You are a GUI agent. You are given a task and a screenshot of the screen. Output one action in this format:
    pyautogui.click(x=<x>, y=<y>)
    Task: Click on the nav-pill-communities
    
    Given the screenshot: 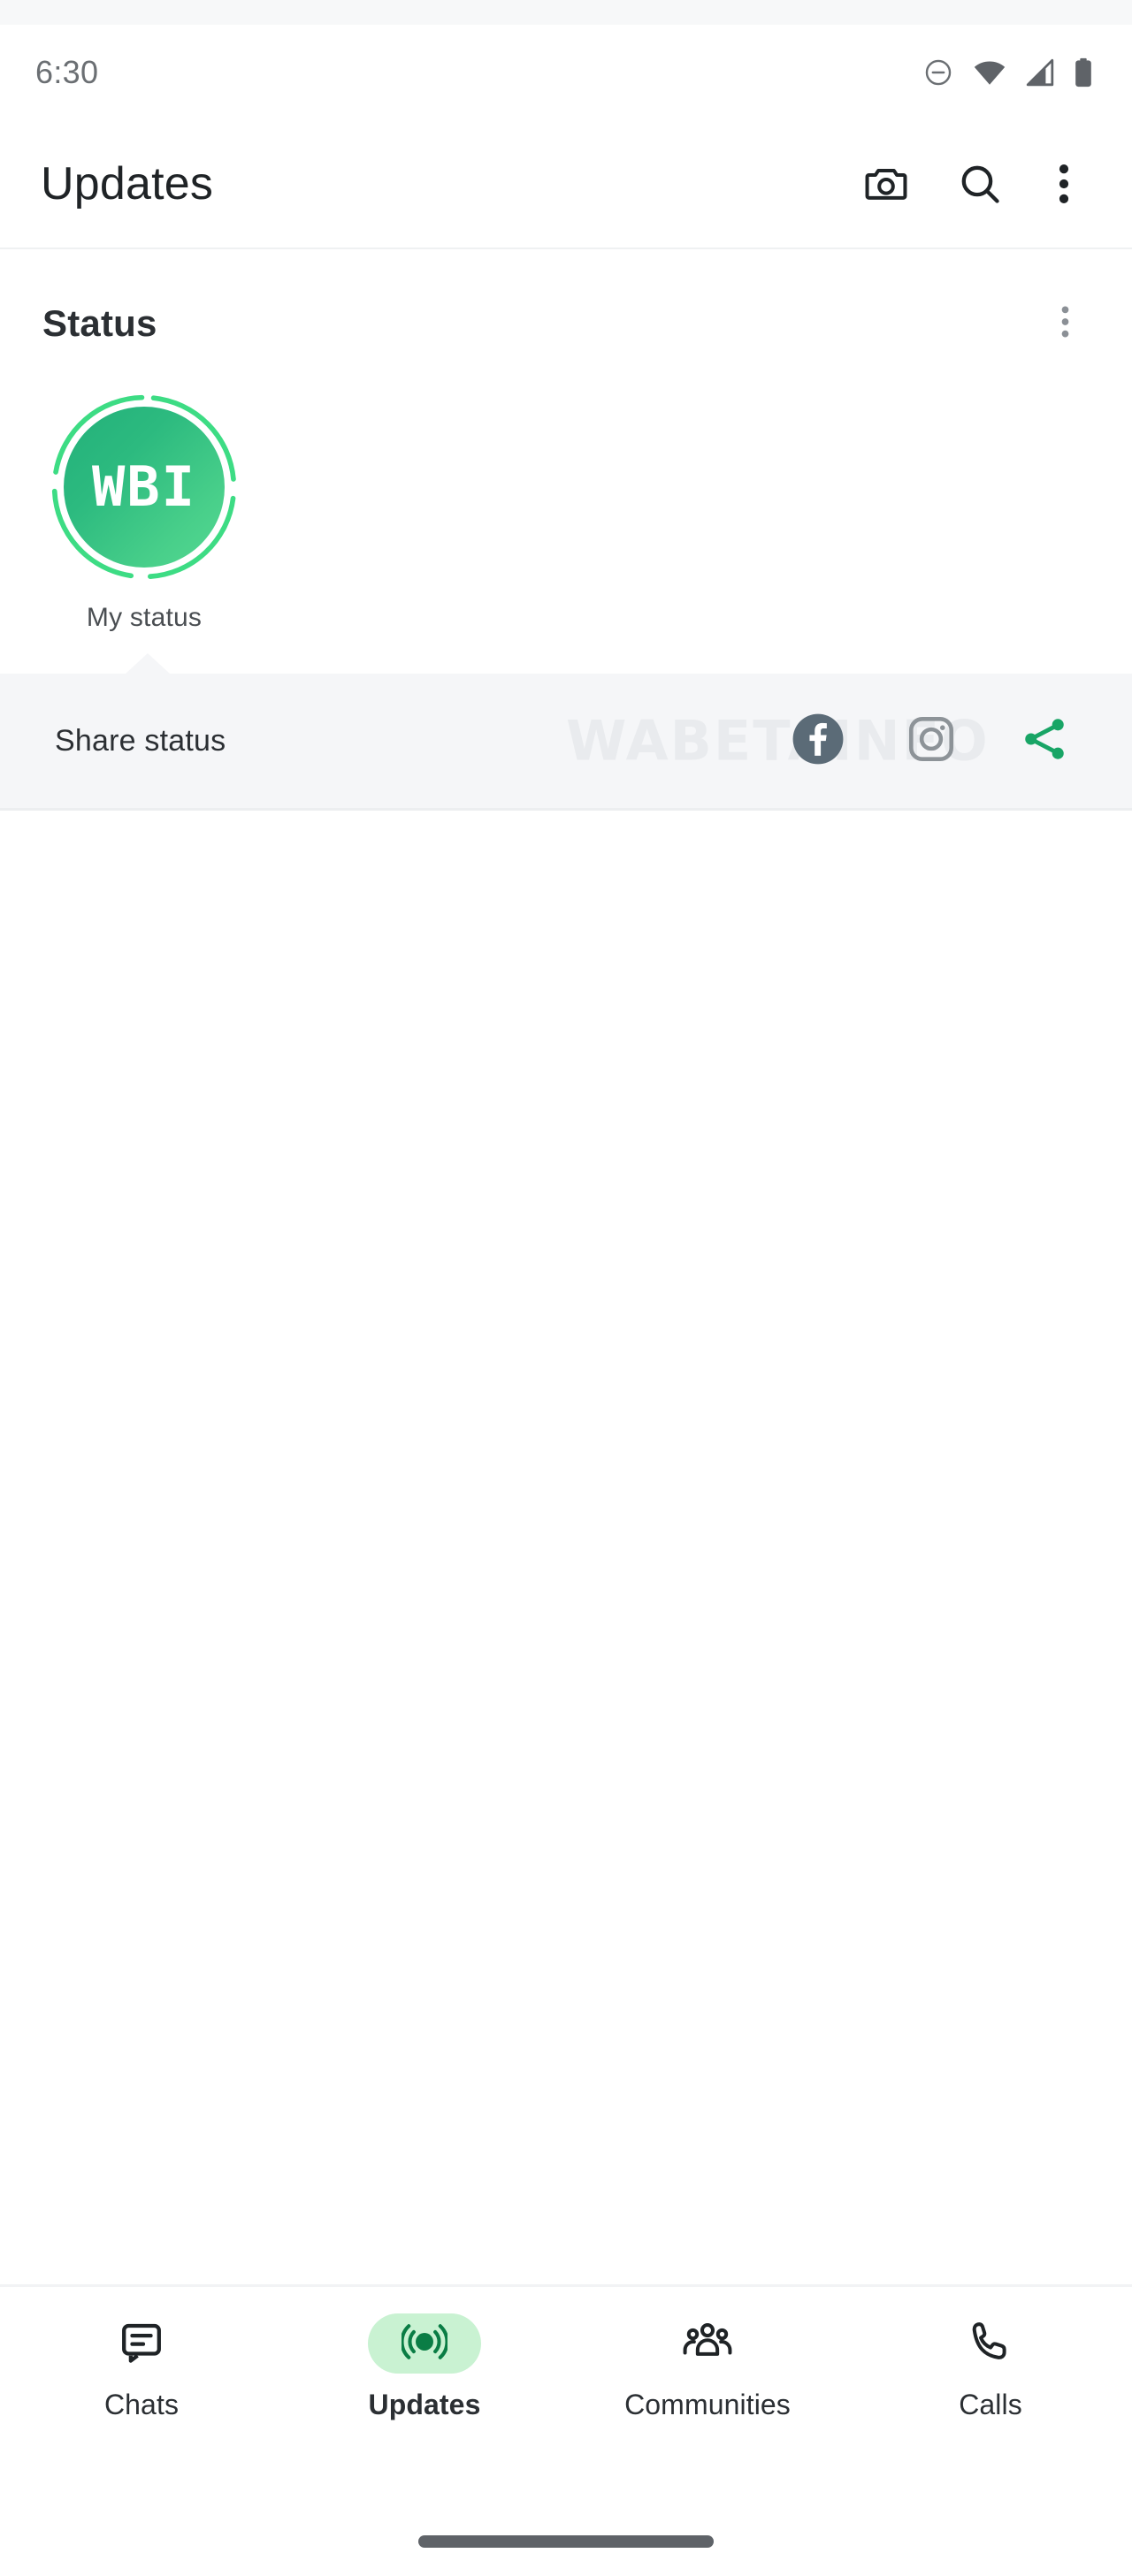 What is the action you would take?
    pyautogui.click(x=707, y=2343)
    